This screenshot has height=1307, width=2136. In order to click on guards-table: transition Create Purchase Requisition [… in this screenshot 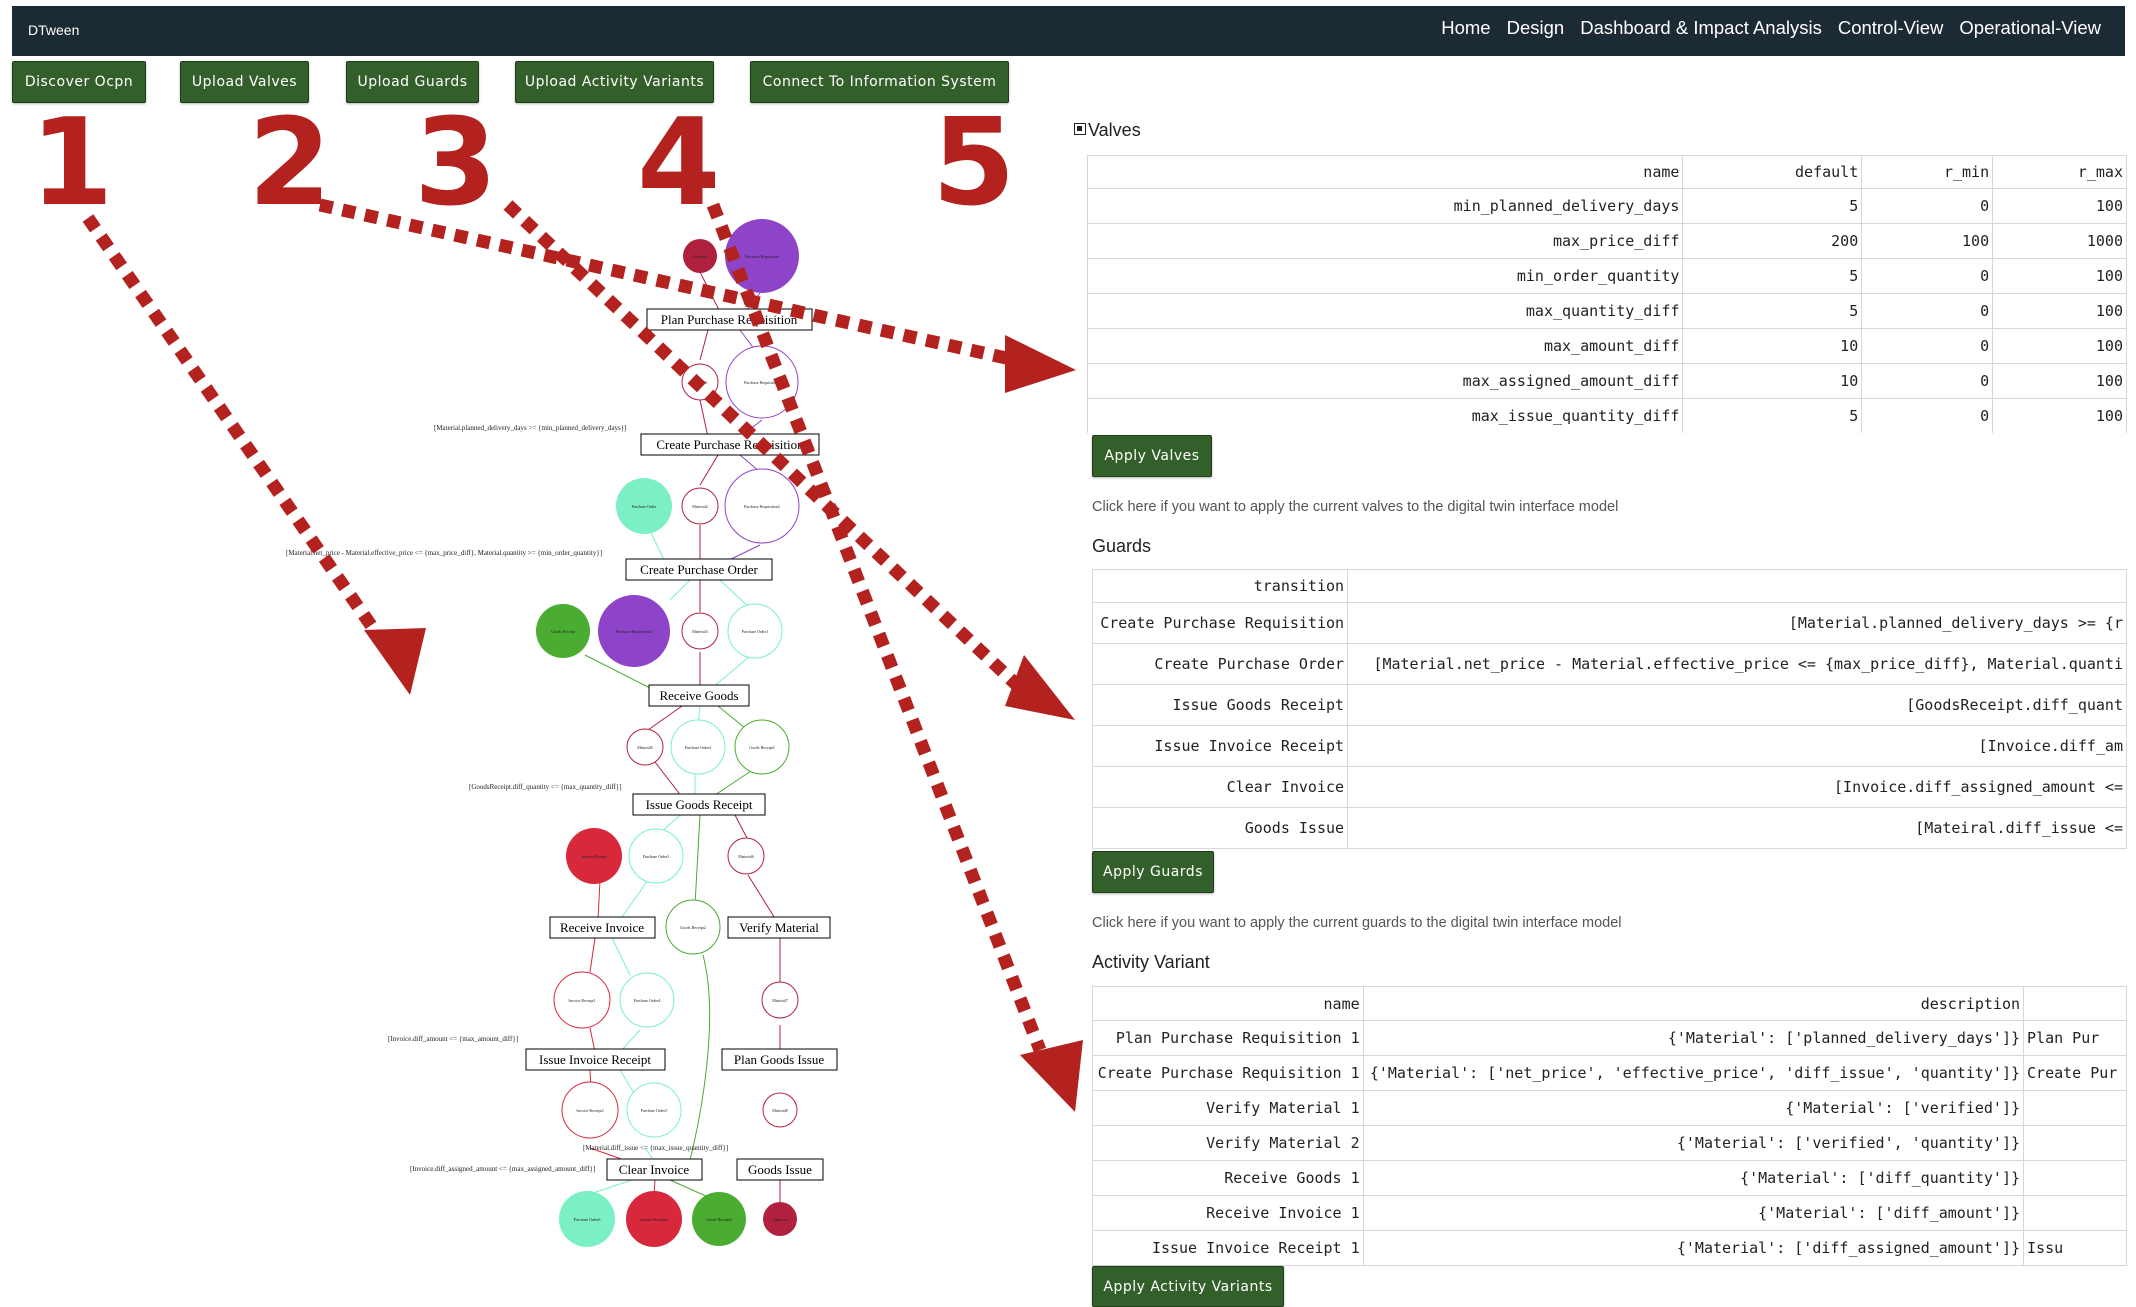, I will do `click(1609, 709)`.